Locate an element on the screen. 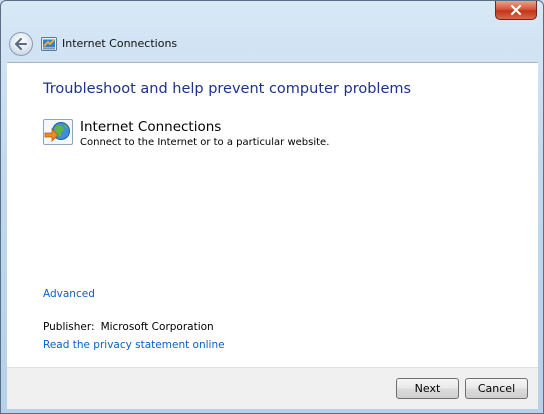 Image resolution: width=544 pixels, height=414 pixels. title-bar is located at coordinates (272, 13).